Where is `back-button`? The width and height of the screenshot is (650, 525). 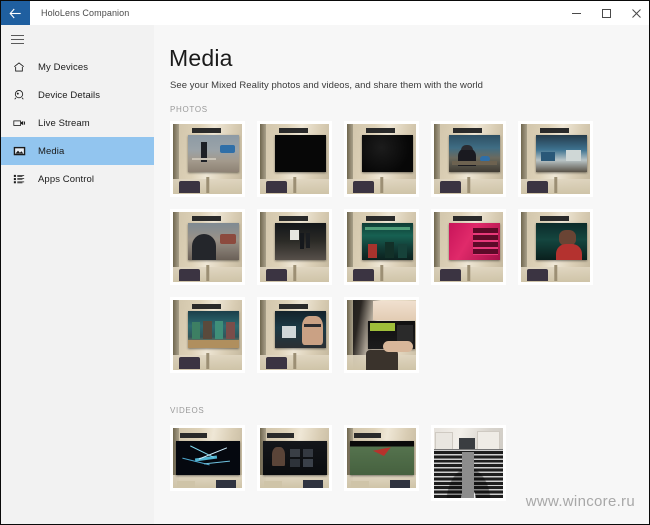 back-button is located at coordinates (15, 13).